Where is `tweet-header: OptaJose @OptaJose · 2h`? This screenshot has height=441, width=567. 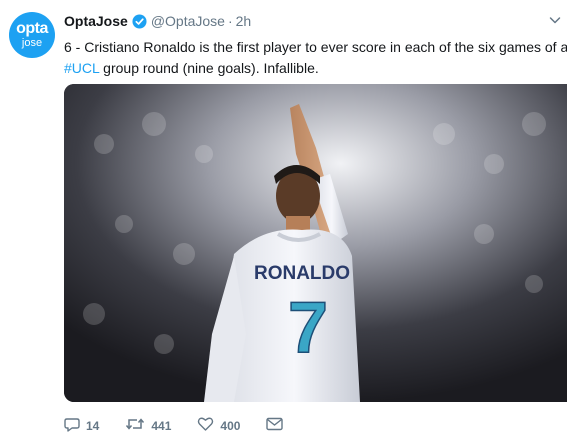 tweet-header: OptaJose @OptaJose · 2h is located at coordinates (157, 21).